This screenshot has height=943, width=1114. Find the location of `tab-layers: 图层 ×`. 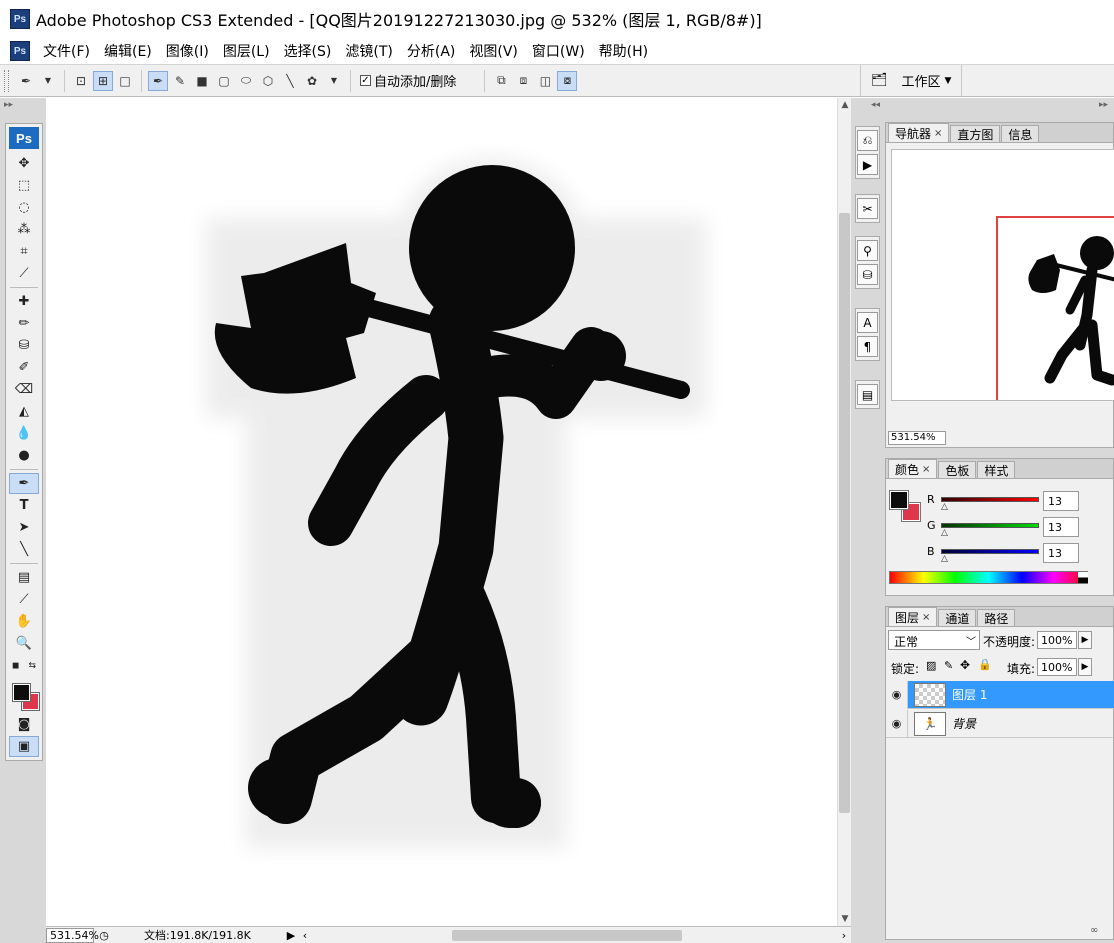

tab-layers: 图层 × is located at coordinates (913, 616).